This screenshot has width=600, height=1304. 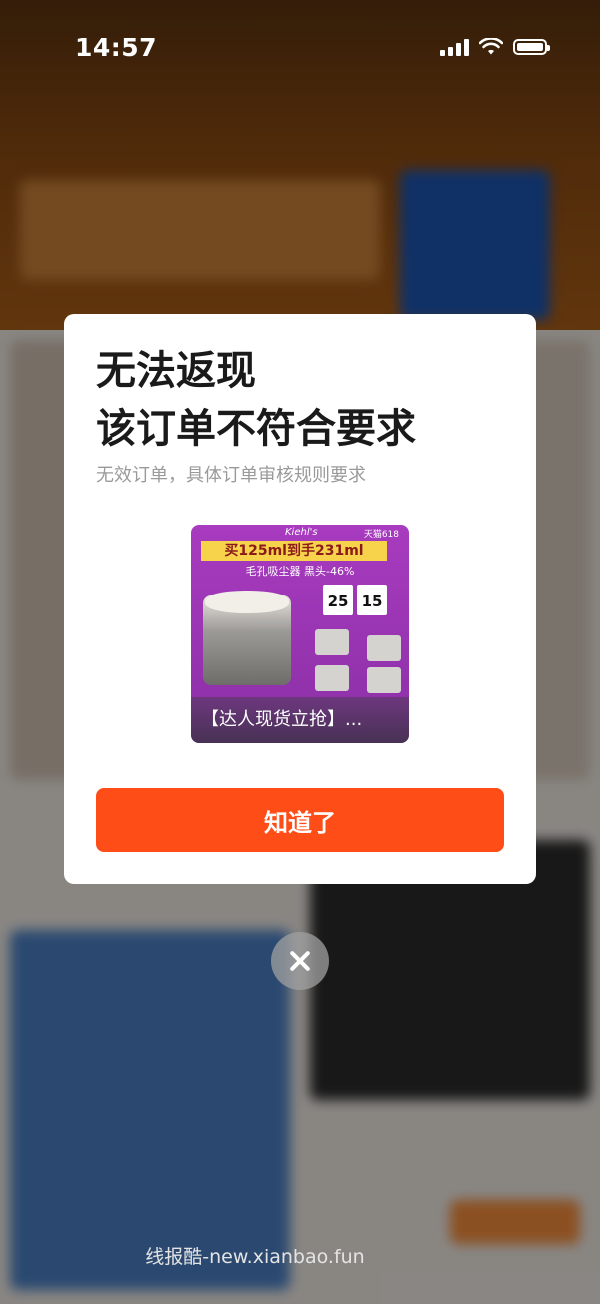 What do you see at coordinates (116, 47) in the screenshot?
I see `status-time: 14:57` at bounding box center [116, 47].